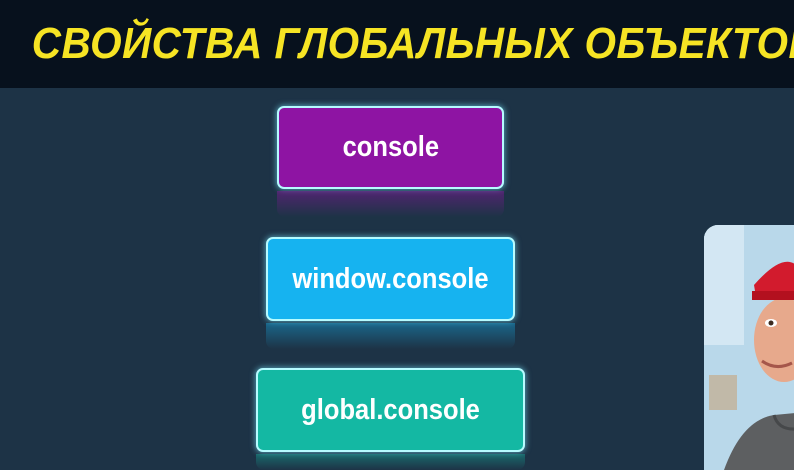 The height and width of the screenshot is (470, 794). What do you see at coordinates (390, 204) in the screenshot?
I see `console-box-reflection` at bounding box center [390, 204].